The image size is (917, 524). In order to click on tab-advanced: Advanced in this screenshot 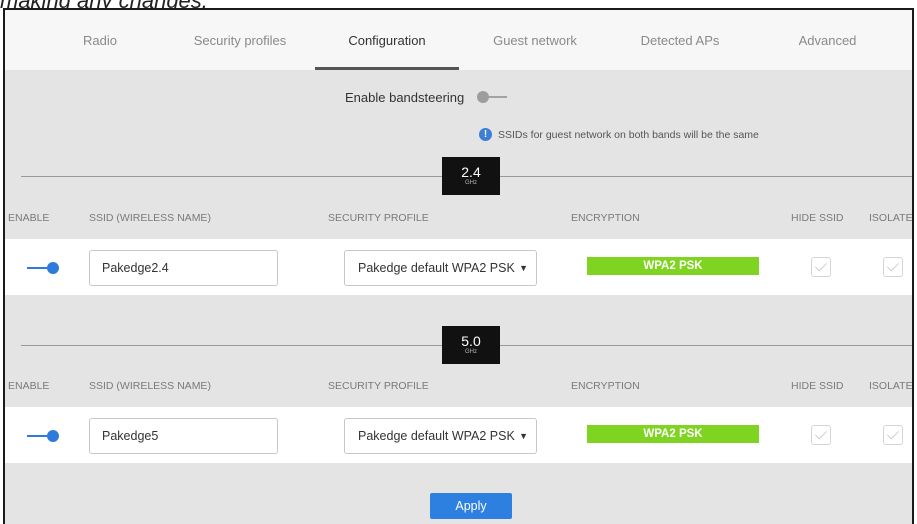, I will do `click(827, 40)`.